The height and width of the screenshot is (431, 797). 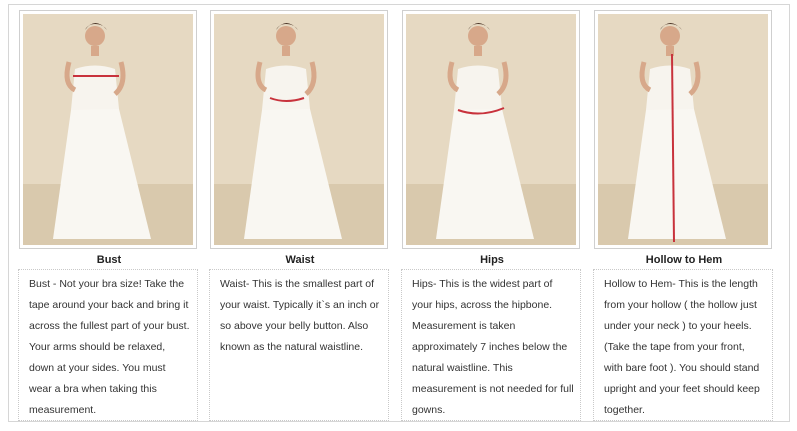 I want to click on bust-model-photo, so click(x=108, y=129).